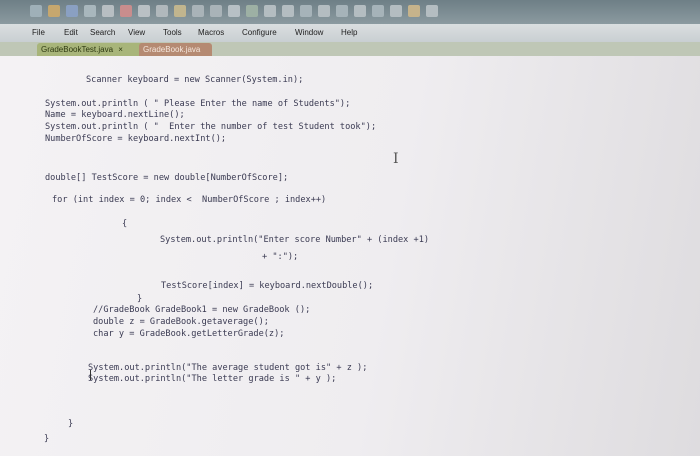  Describe the element at coordinates (172, 32) in the screenshot. I see `menu-tools: Tools` at that location.